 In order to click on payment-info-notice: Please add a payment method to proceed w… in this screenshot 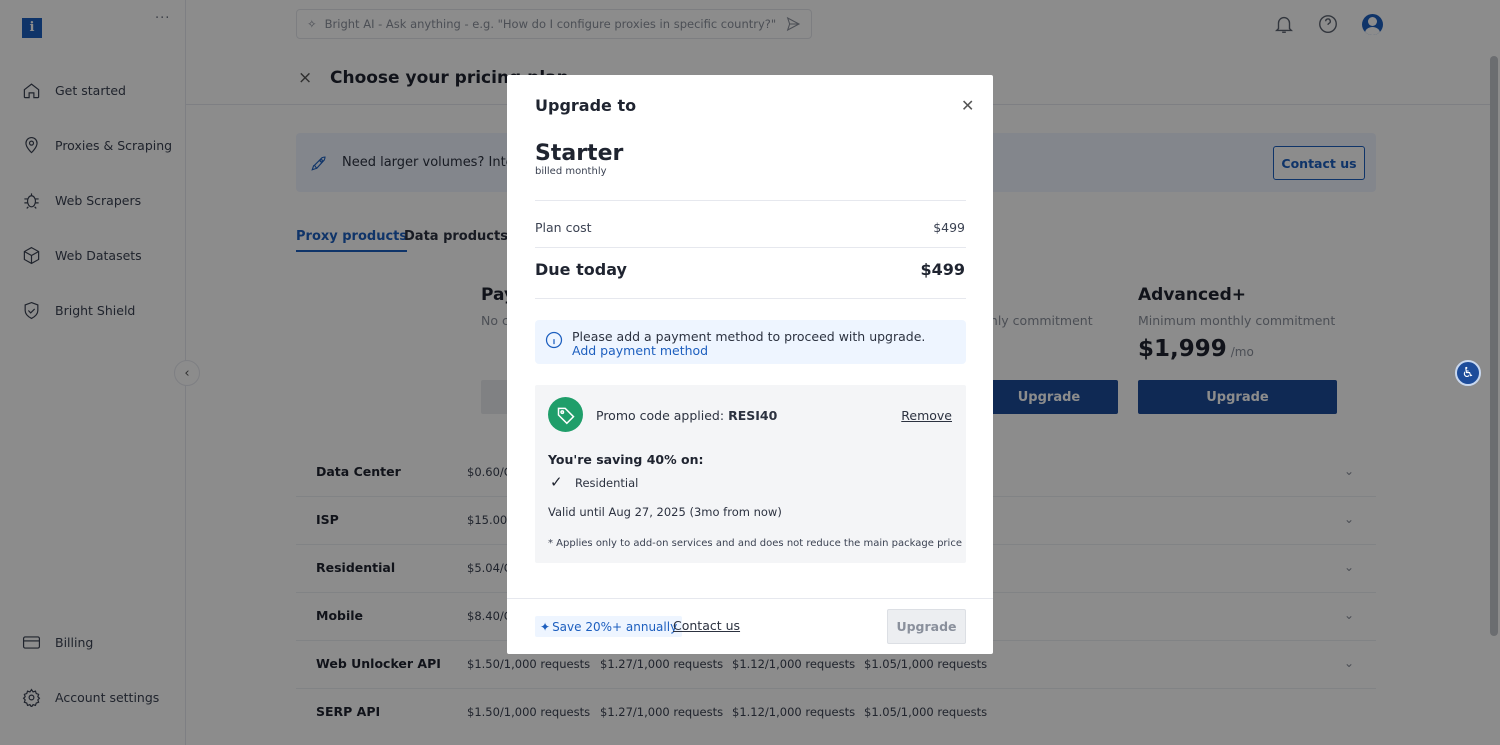, I will do `click(750, 342)`.